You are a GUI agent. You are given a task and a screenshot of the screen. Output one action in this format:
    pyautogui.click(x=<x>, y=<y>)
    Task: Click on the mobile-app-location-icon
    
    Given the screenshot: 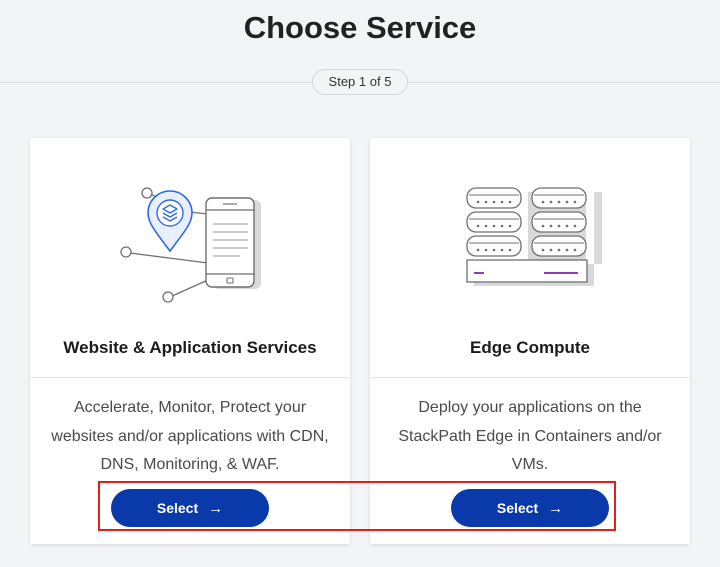 What is the action you would take?
    pyautogui.click(x=190, y=251)
    